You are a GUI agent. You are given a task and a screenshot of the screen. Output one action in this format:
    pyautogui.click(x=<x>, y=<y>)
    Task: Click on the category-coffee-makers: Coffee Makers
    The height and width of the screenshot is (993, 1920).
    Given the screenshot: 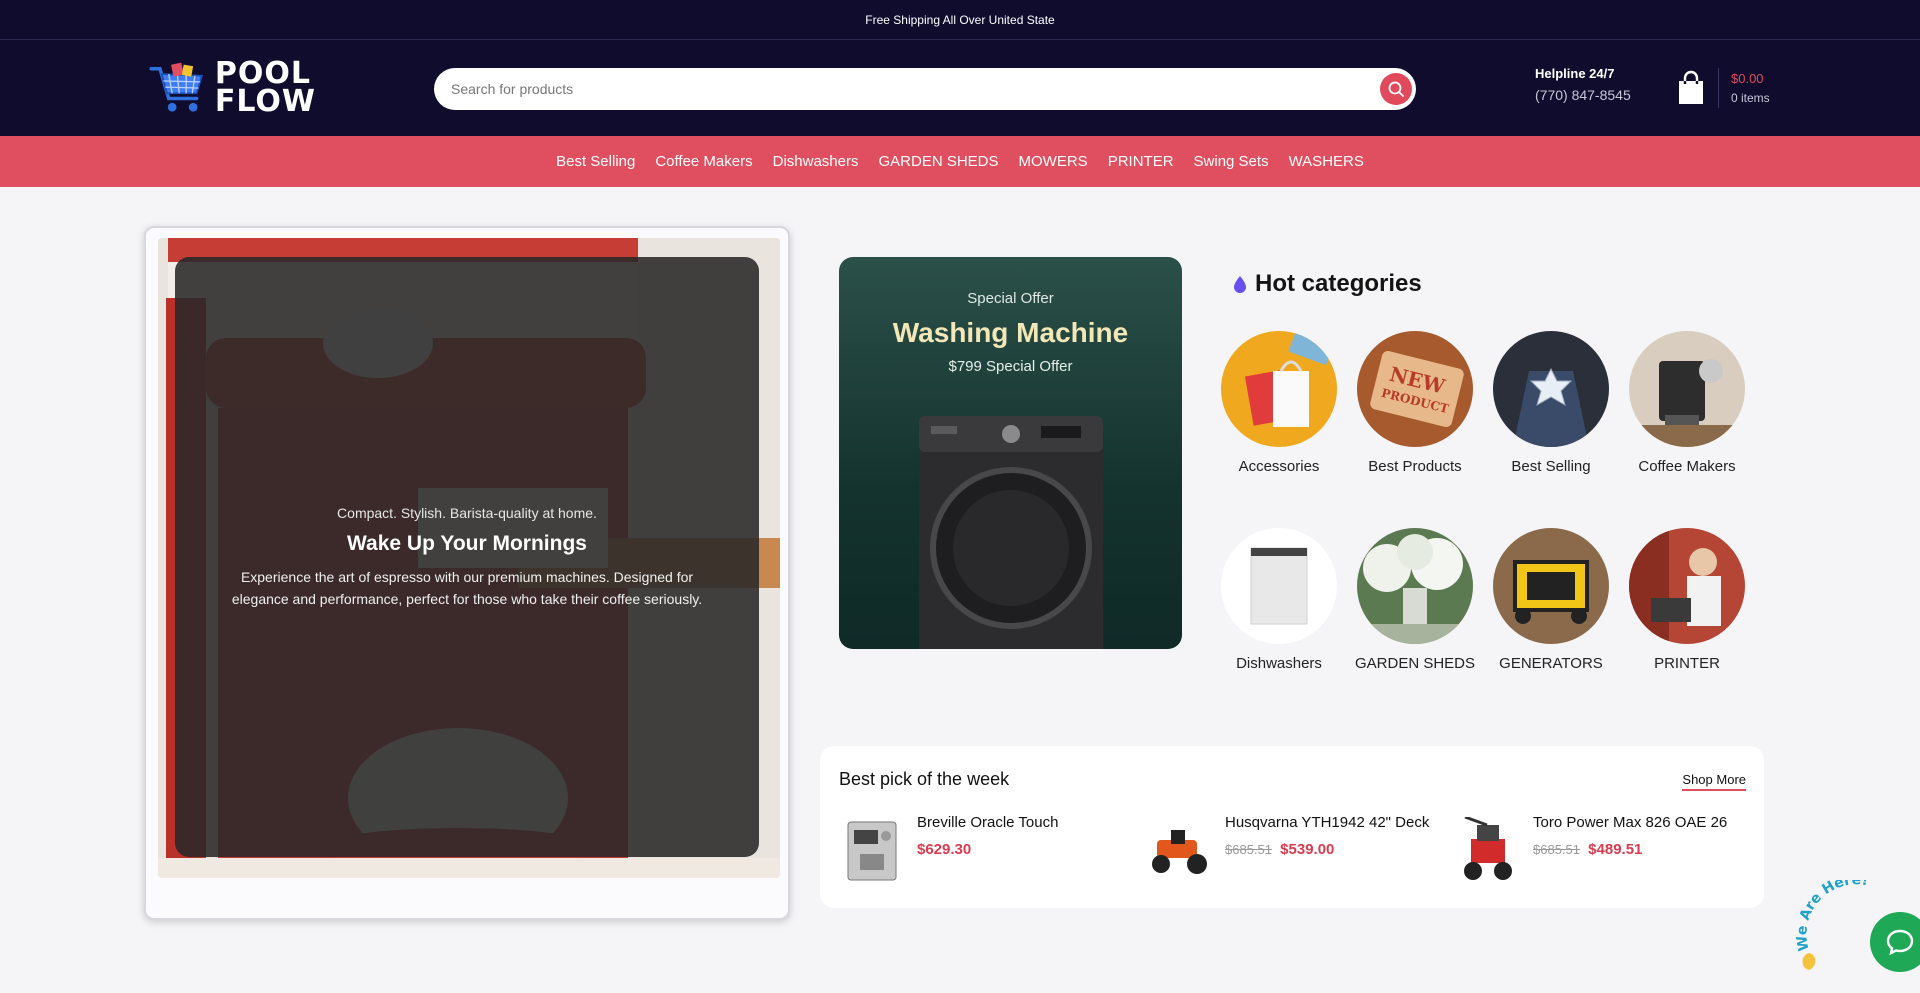 What is the action you would take?
    pyautogui.click(x=1687, y=404)
    